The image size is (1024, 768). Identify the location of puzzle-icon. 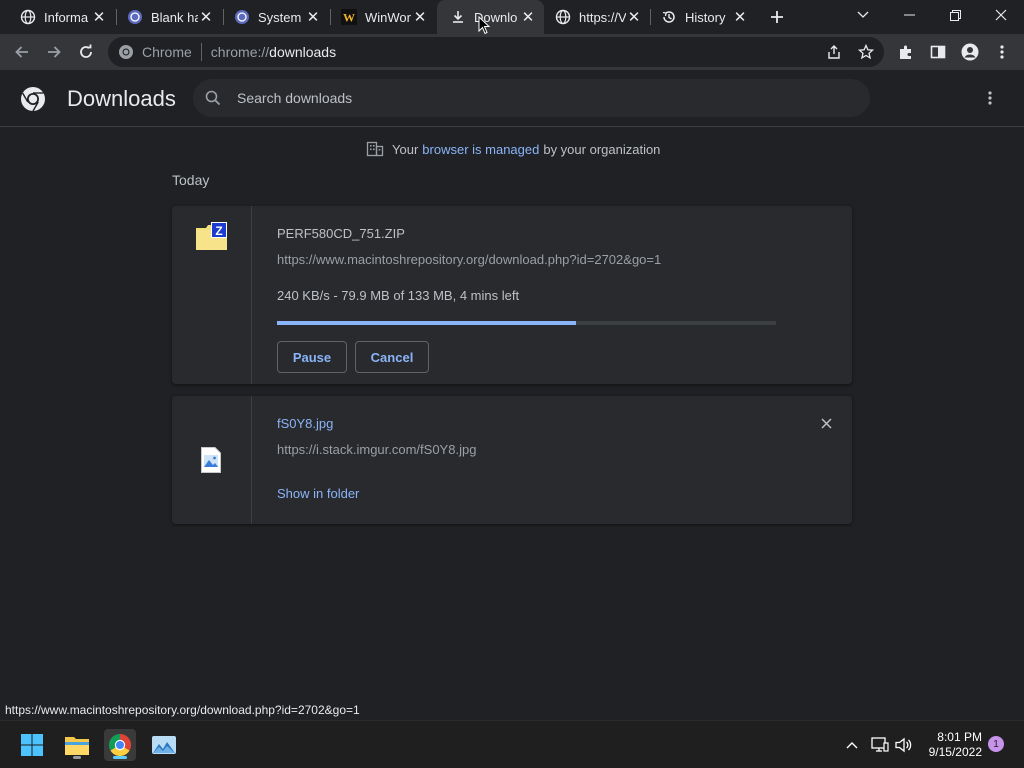
(905, 52).